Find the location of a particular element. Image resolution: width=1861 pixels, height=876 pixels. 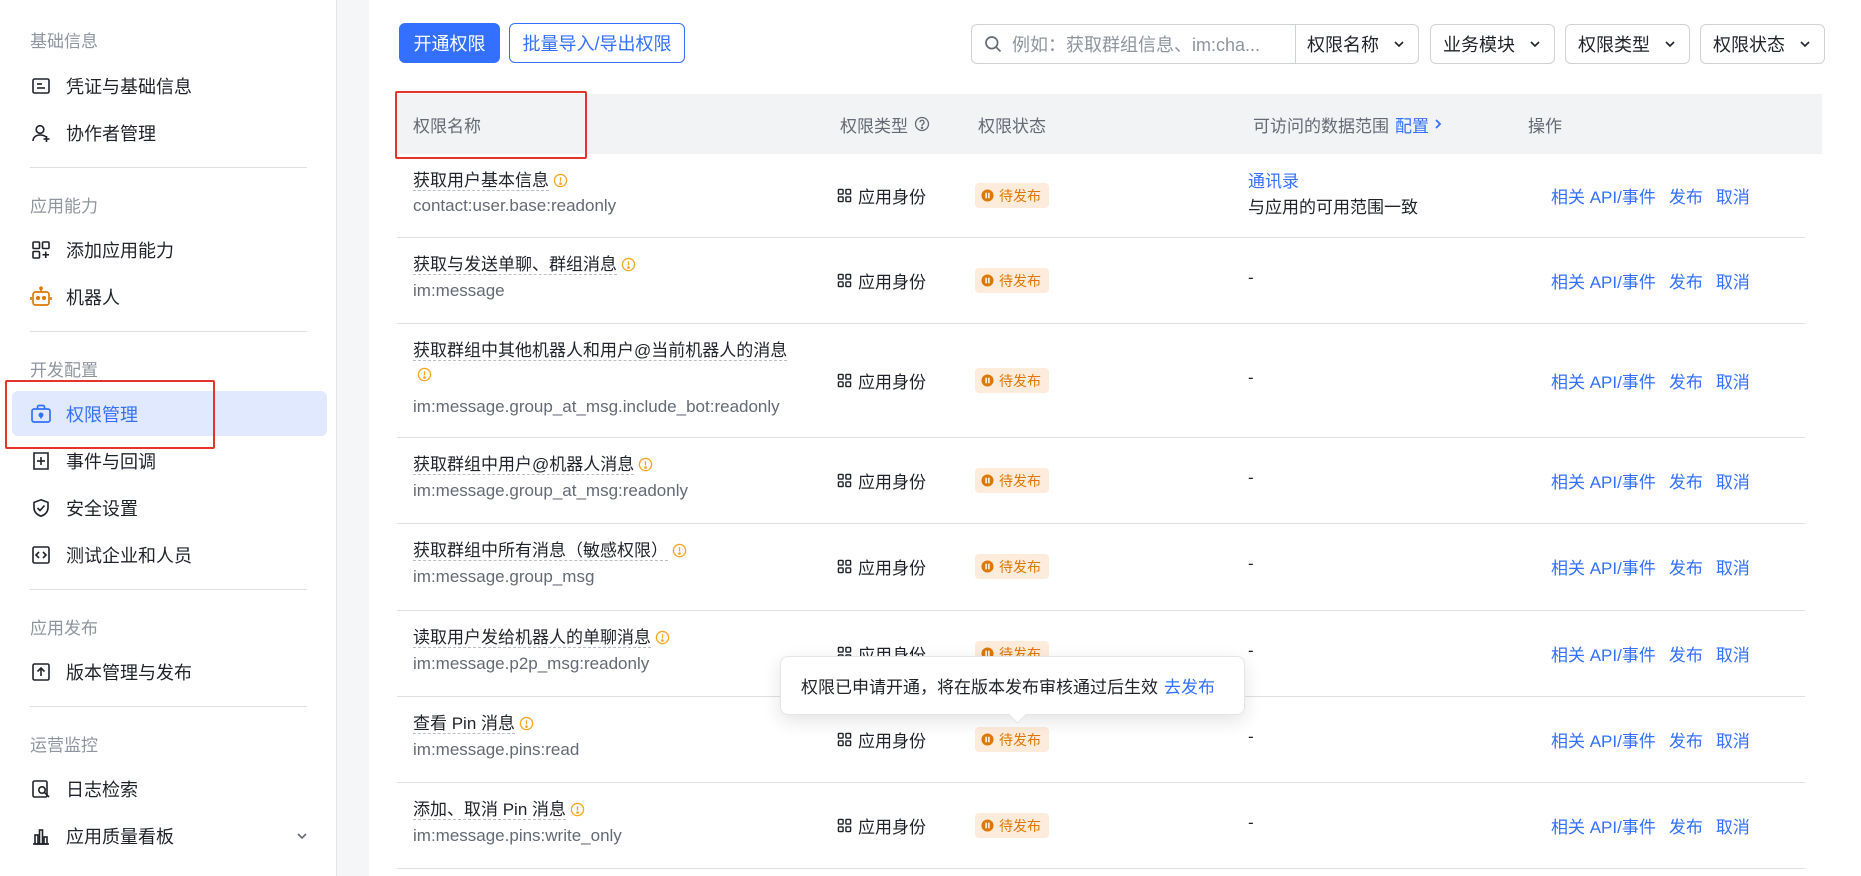

header-label: 可访问的数据范围 is located at coordinates (1321, 126).